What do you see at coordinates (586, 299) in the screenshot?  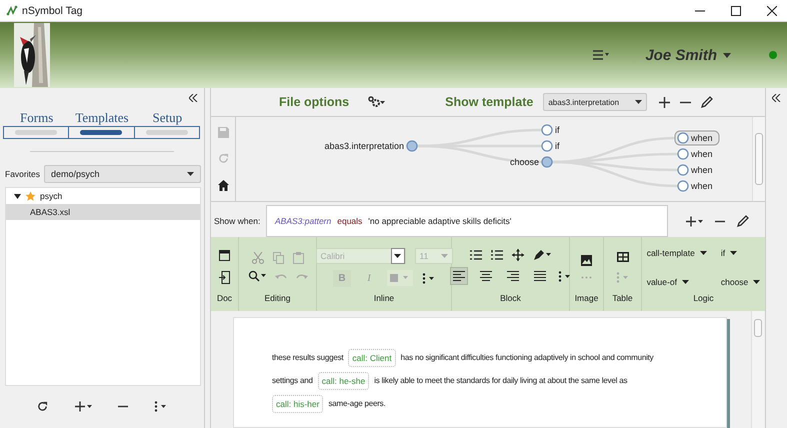 I see `group-label: Image` at bounding box center [586, 299].